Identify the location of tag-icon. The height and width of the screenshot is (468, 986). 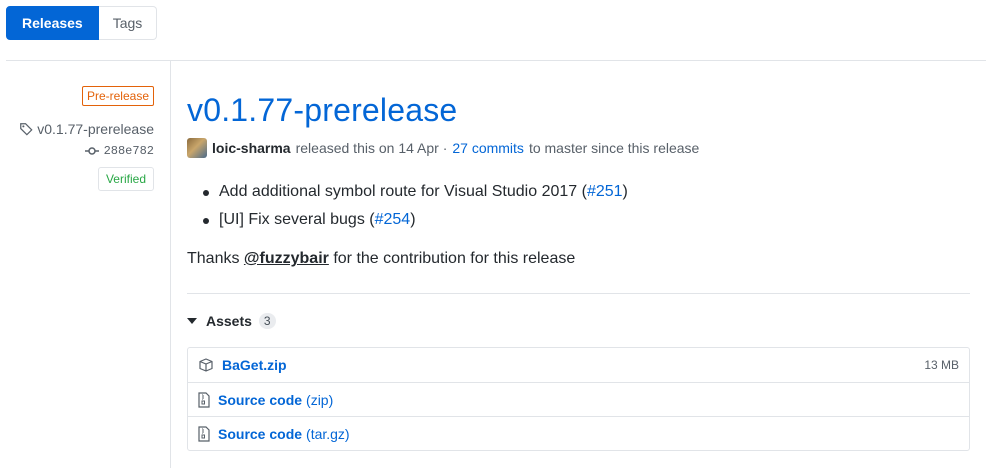
(26, 129).